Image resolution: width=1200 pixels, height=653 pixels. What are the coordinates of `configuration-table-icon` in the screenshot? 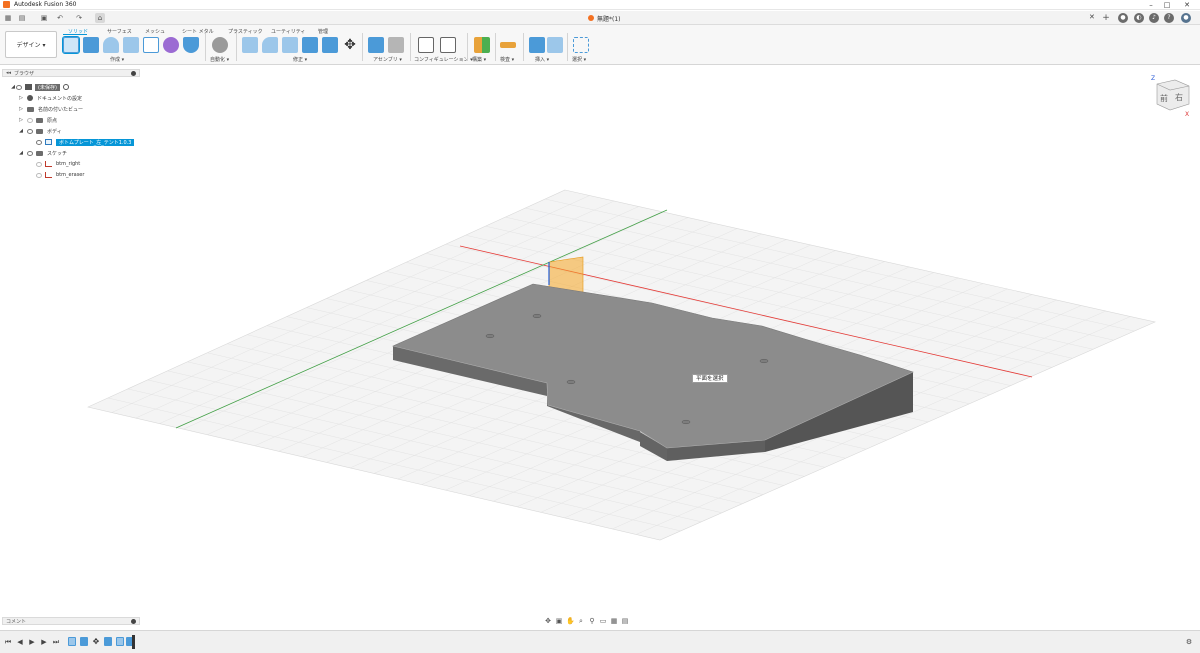 It's located at (448, 45).